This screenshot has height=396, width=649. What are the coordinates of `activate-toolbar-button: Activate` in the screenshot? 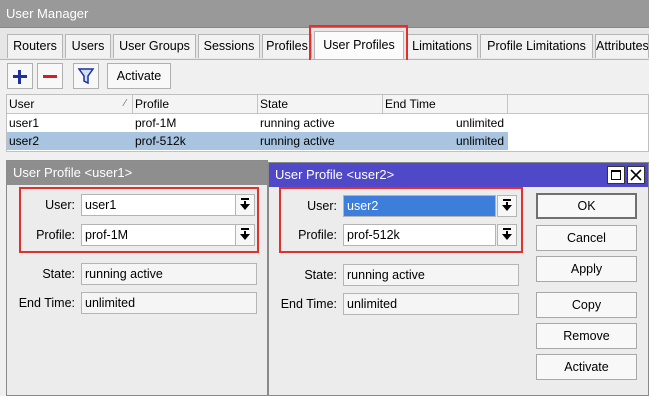 It's located at (139, 76).